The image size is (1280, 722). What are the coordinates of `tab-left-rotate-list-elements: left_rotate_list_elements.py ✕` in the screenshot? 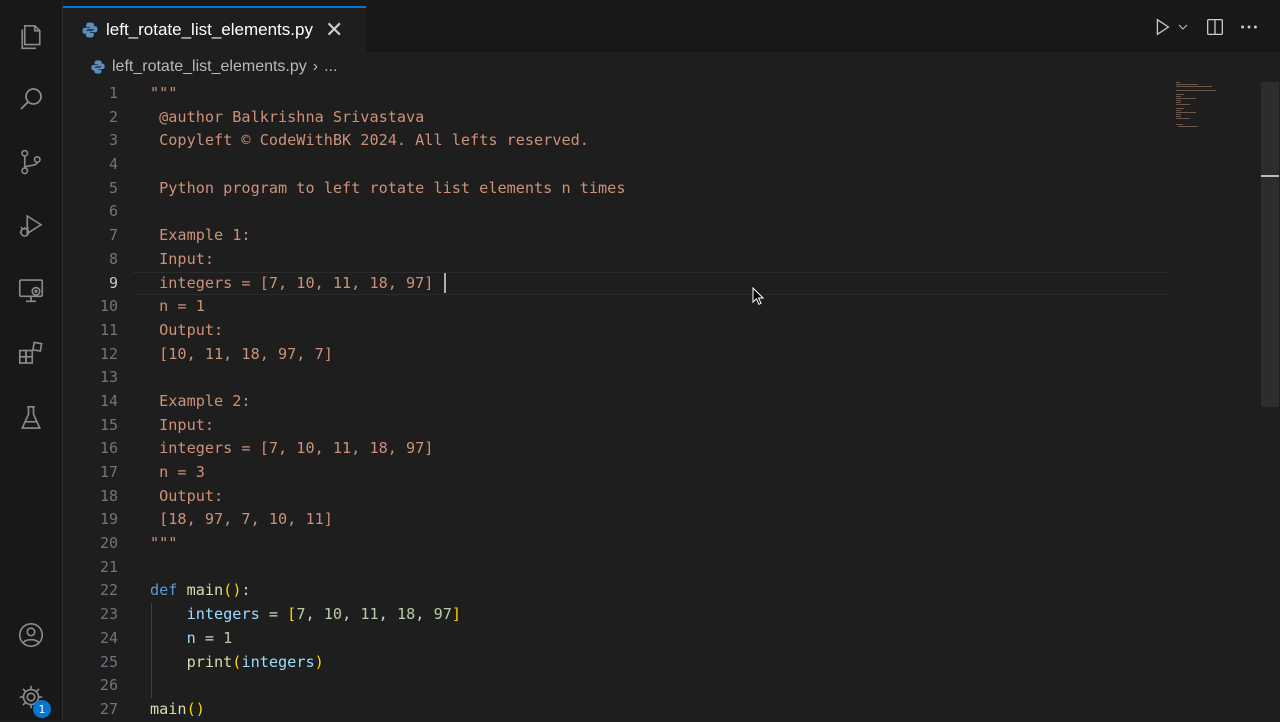 It's located at (214, 29).